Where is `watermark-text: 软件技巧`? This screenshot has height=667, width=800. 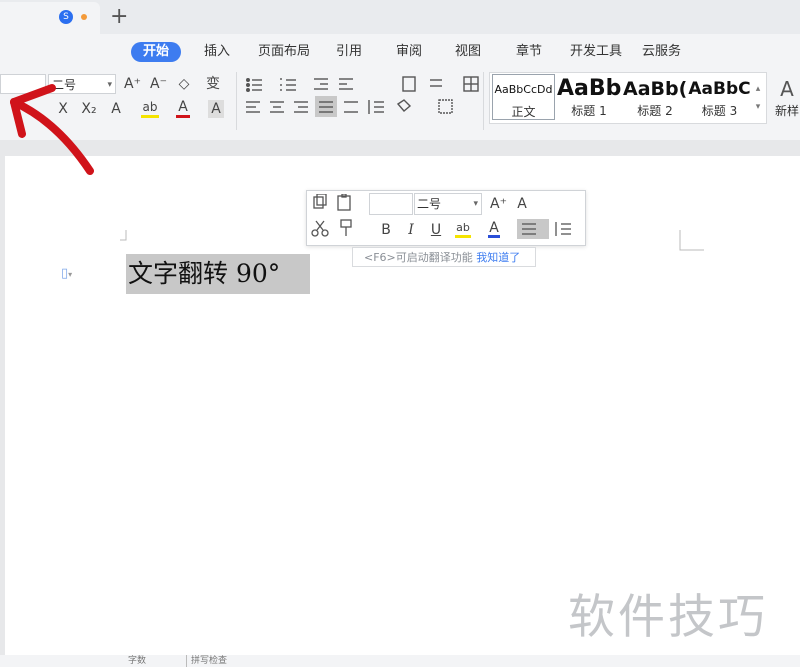 watermark-text: 软件技巧 is located at coordinates (668, 617).